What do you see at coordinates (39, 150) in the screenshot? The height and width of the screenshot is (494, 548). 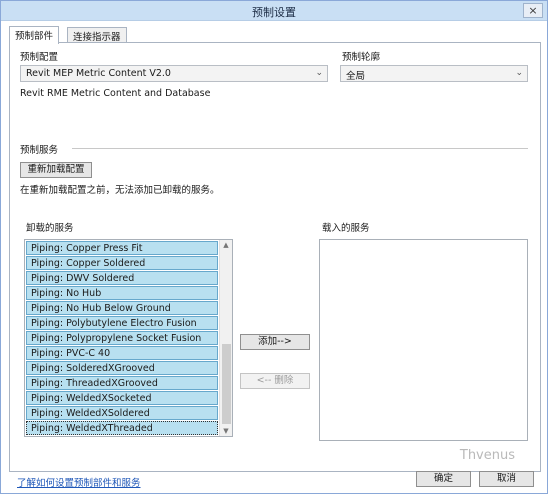 I see `services-section-label: 预制服务` at bounding box center [39, 150].